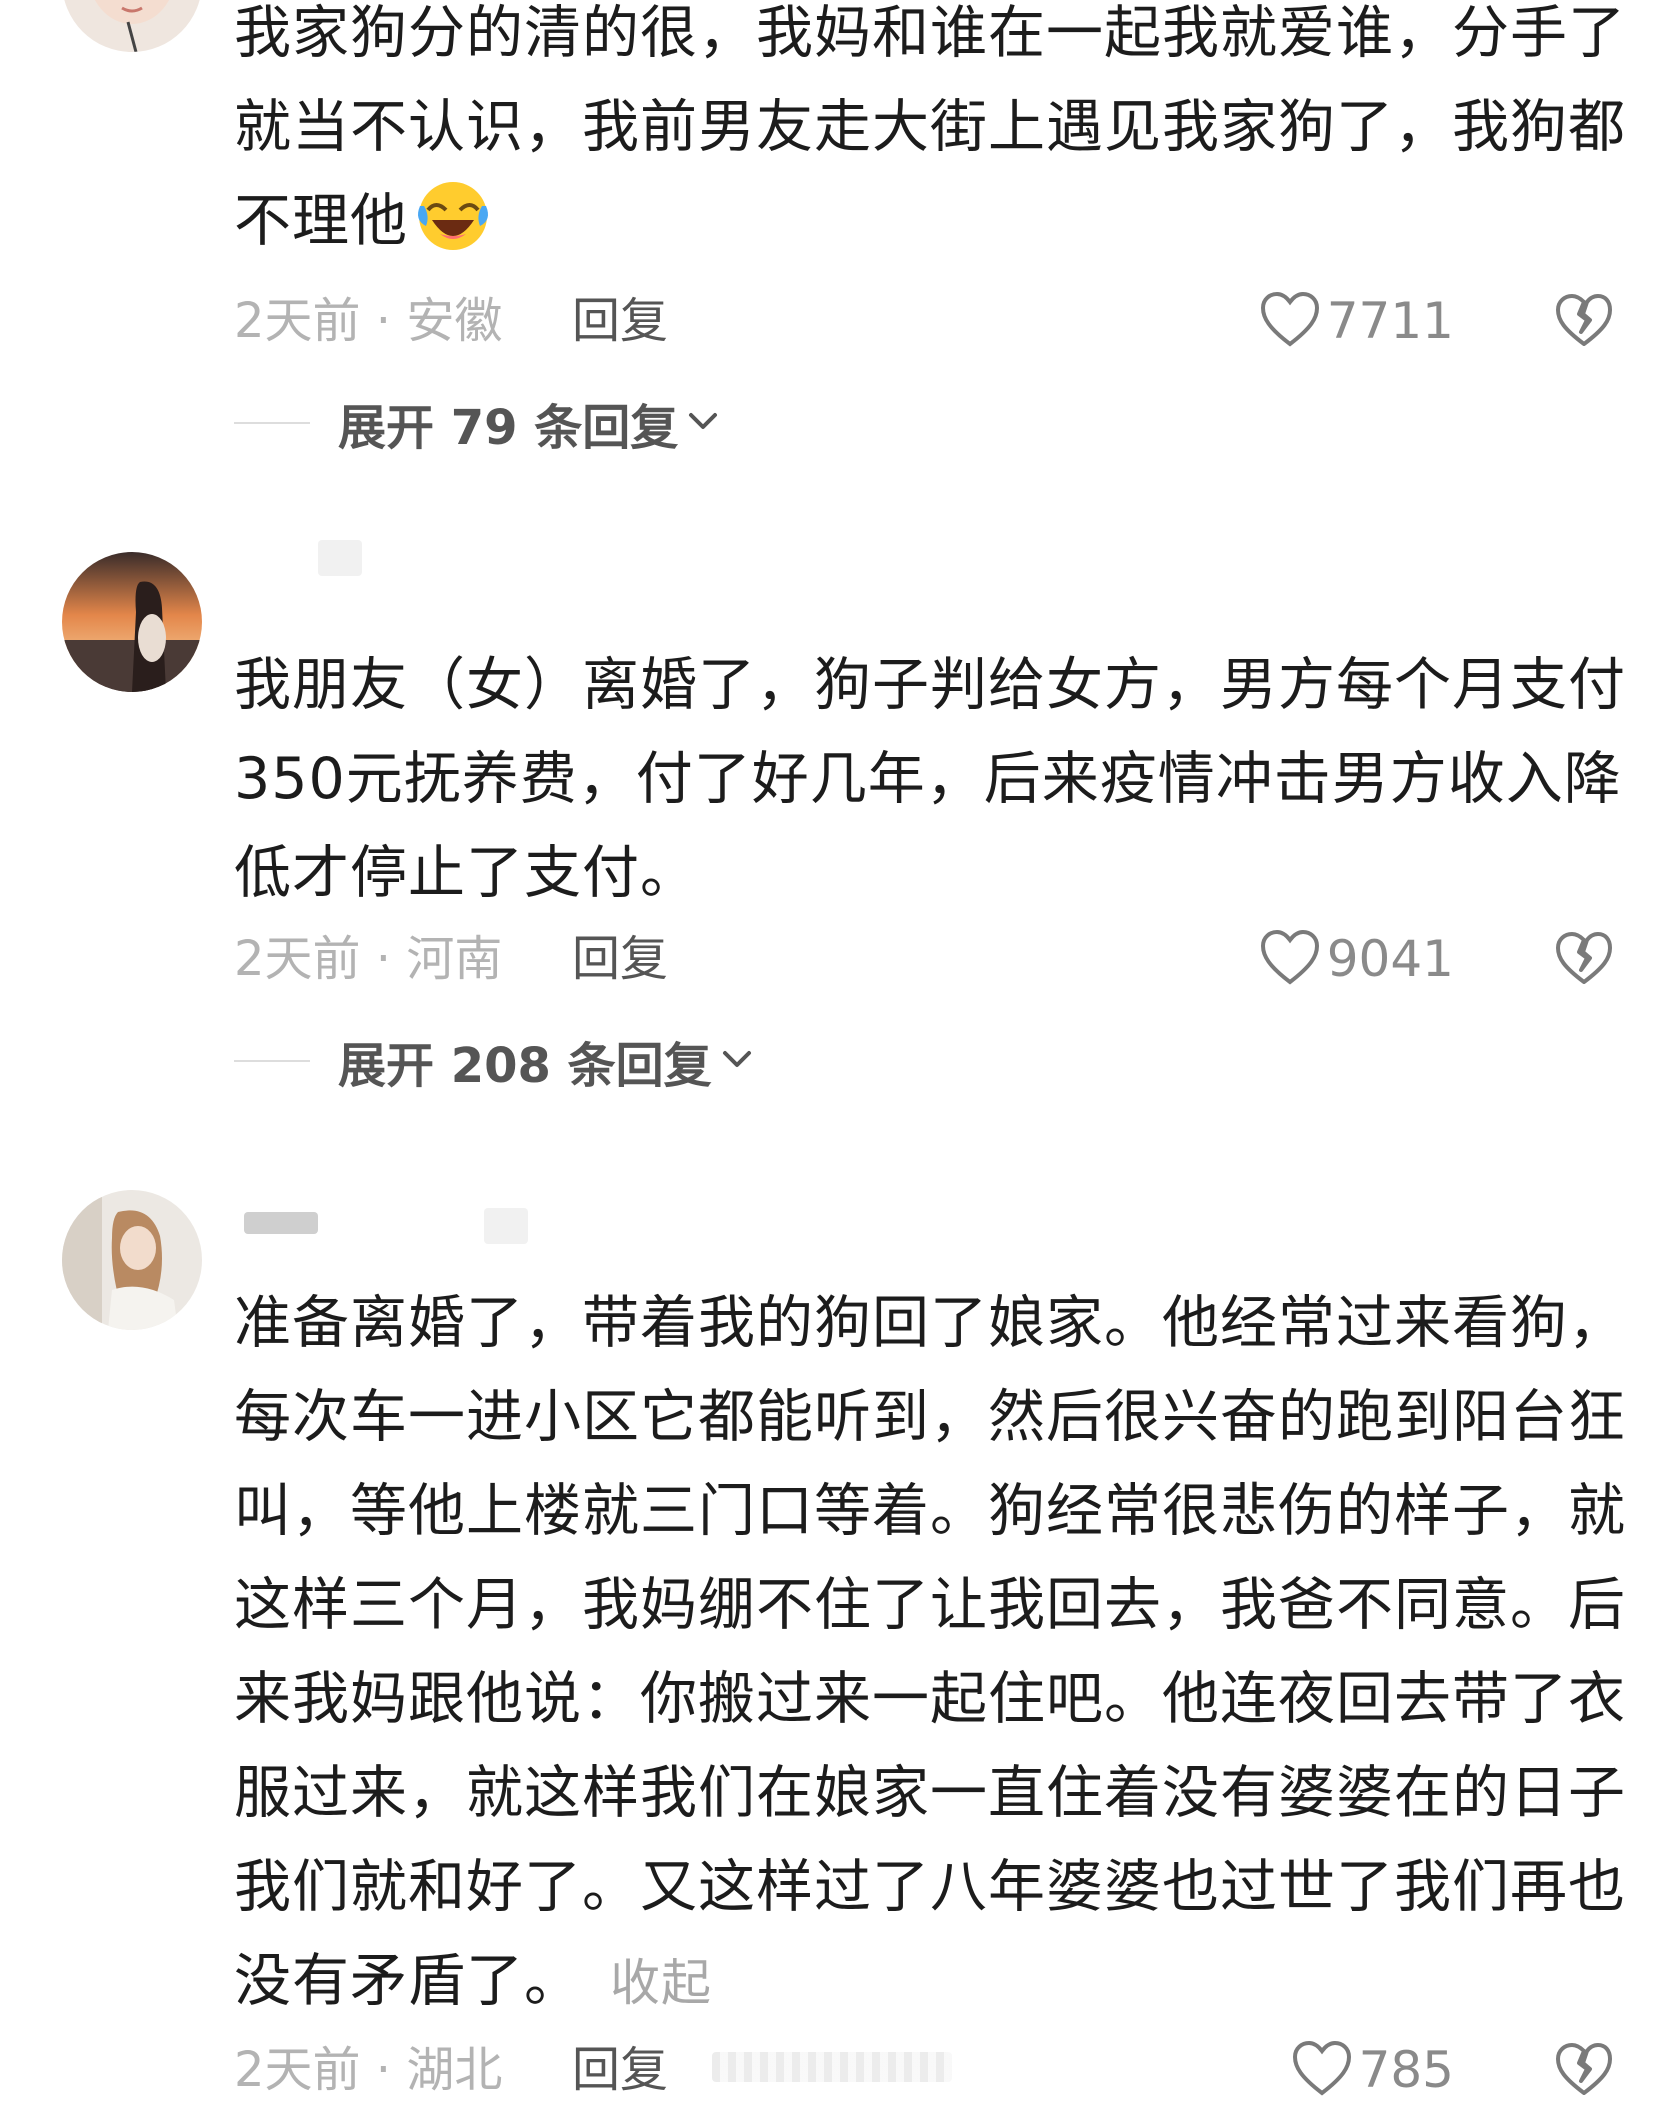  Describe the element at coordinates (368, 321) in the screenshot. I see `comment-time-location: 2天前 · 安徽` at that location.